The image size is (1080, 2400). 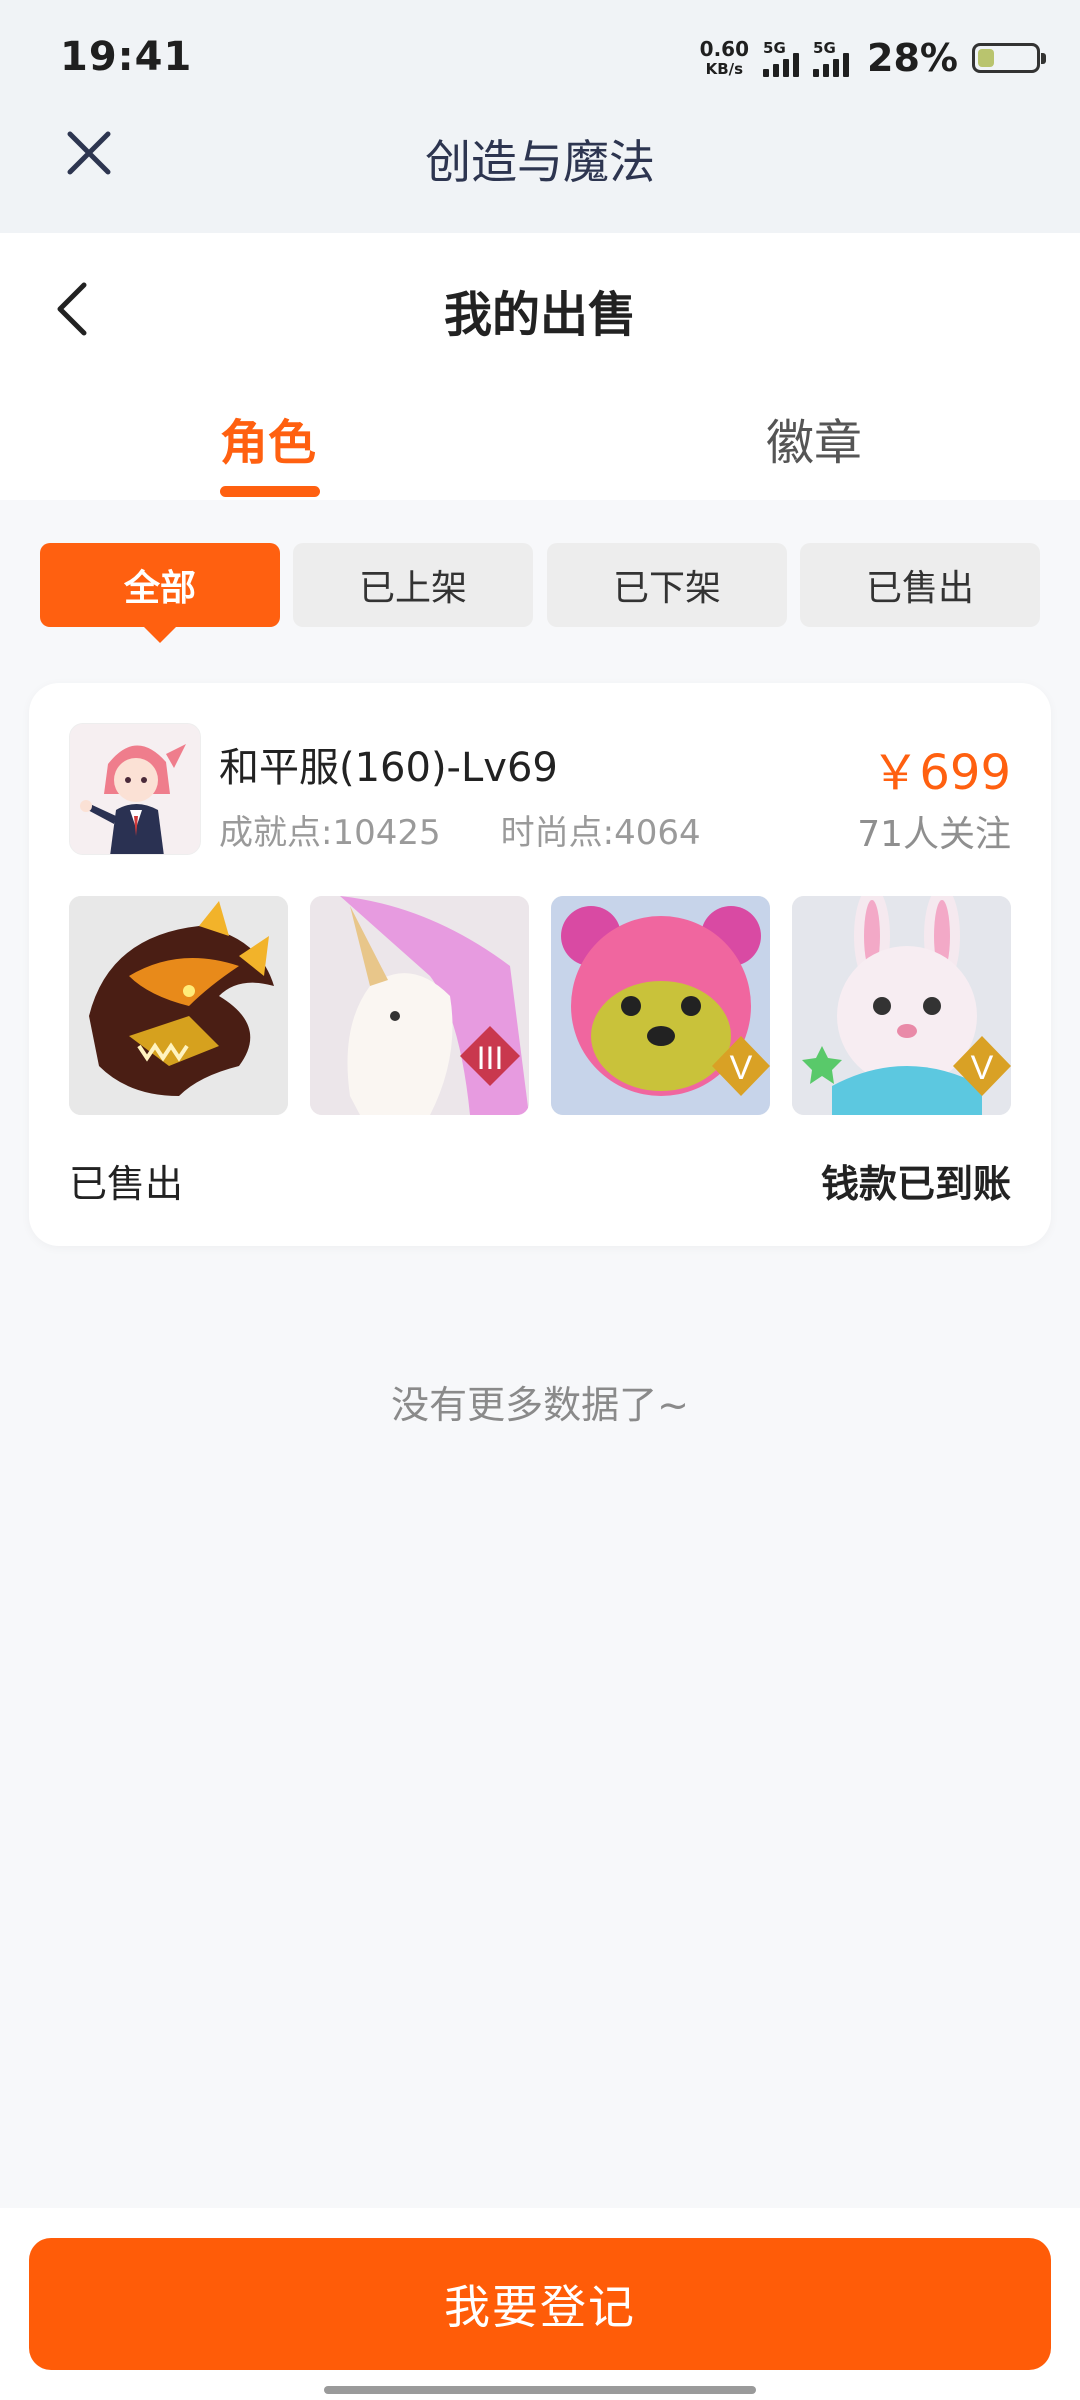 I want to click on item-thumbnails: III V V, so click(x=540, y=1005).